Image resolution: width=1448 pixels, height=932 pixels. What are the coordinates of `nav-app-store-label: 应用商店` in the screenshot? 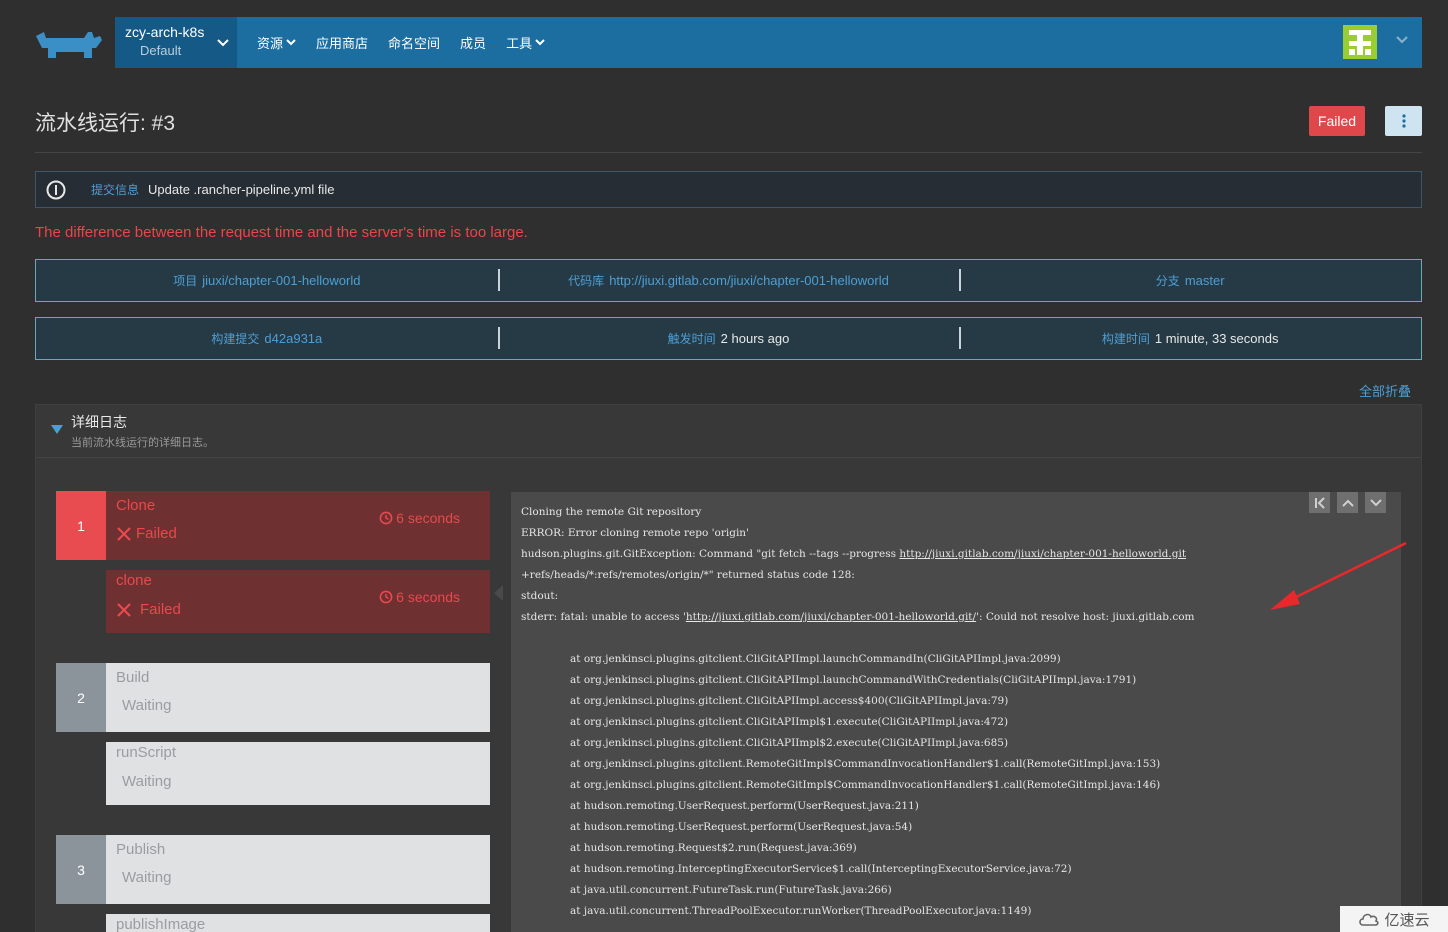 It's located at (342, 43).